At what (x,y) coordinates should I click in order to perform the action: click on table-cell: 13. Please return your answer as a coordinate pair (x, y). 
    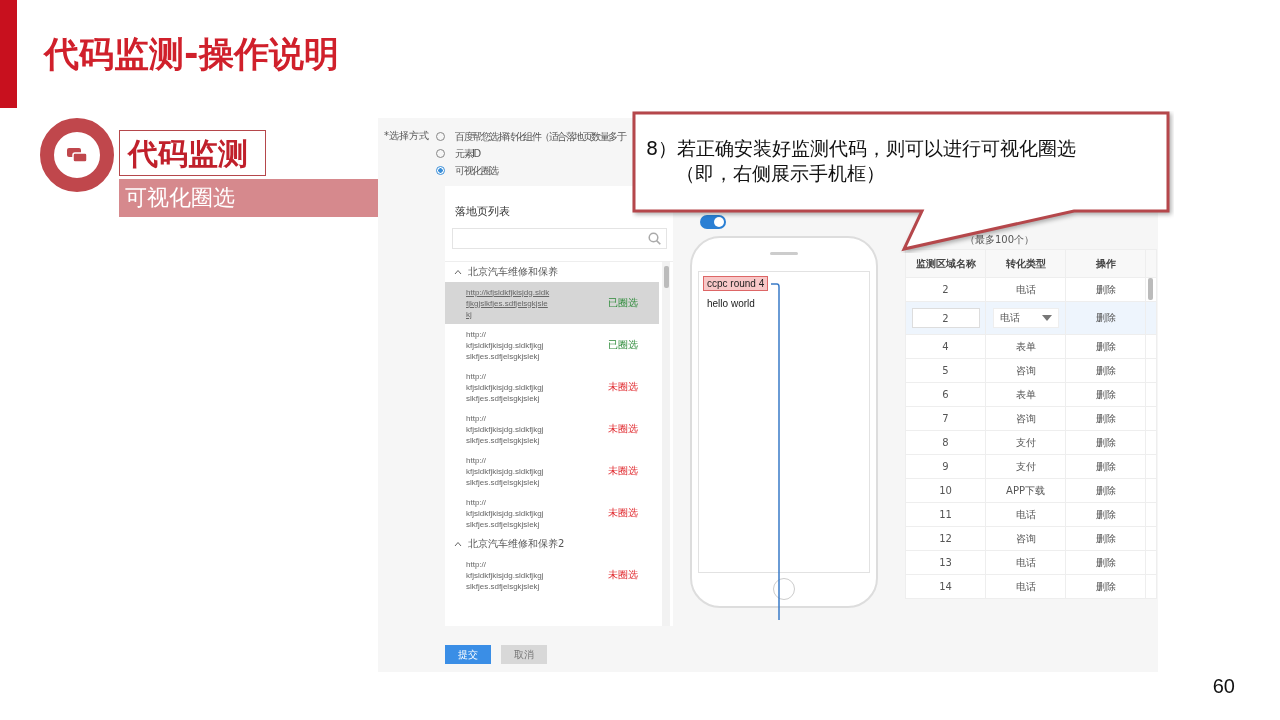
    Looking at the image, I should click on (946, 562).